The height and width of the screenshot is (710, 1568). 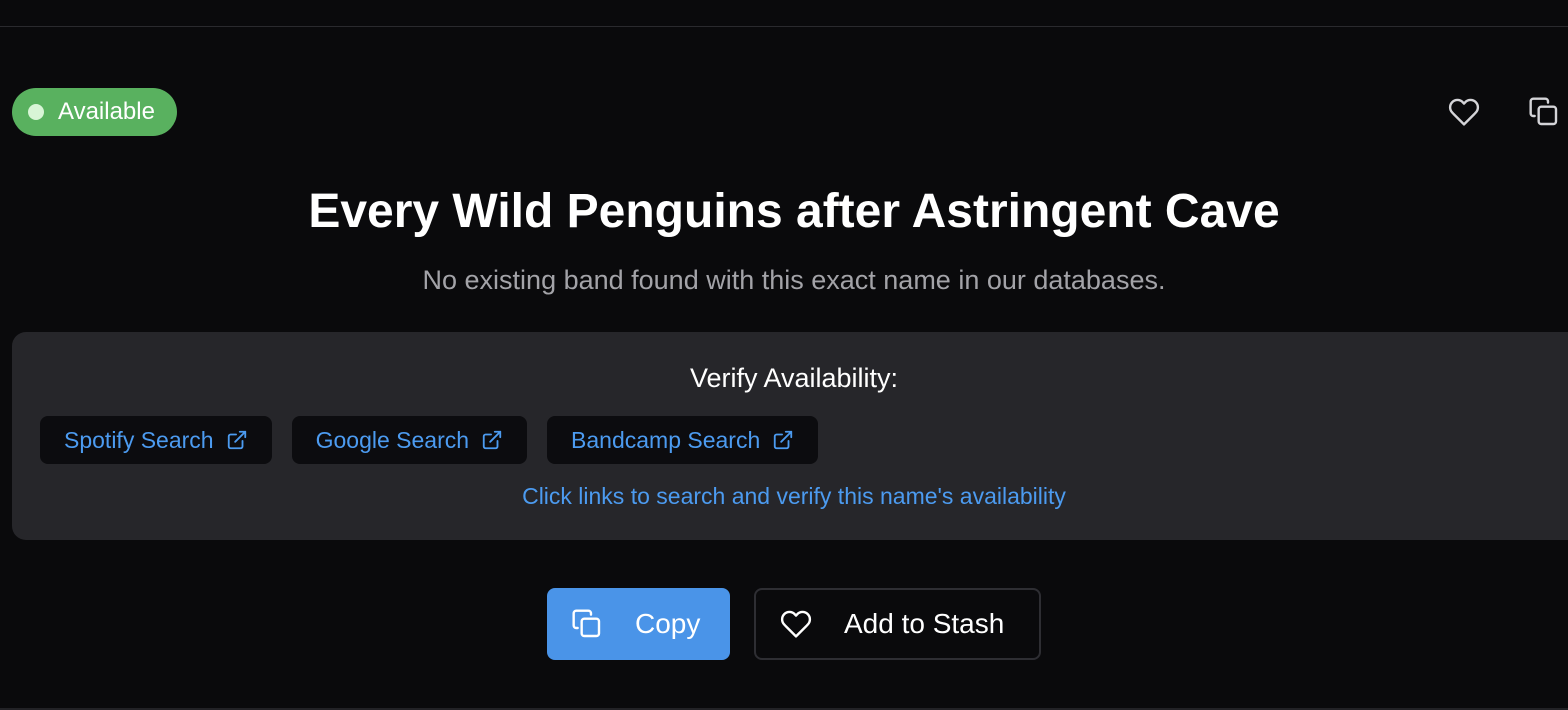 What do you see at coordinates (106, 111) in the screenshot?
I see `status-label: Available` at bounding box center [106, 111].